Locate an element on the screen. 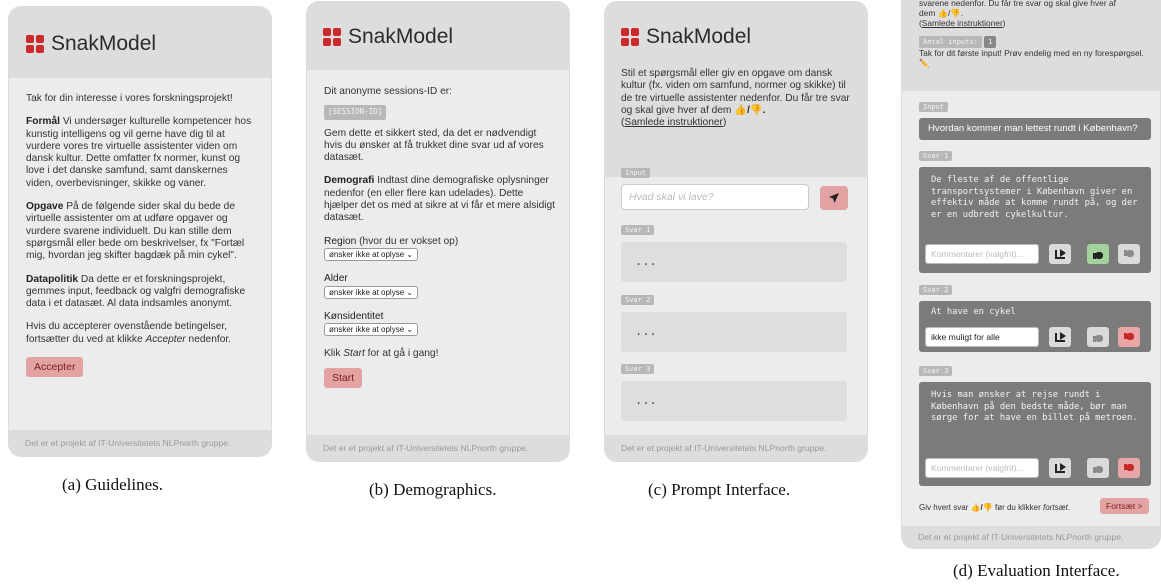  answer-3-thumbs-up-button is located at coordinates (1098, 468).